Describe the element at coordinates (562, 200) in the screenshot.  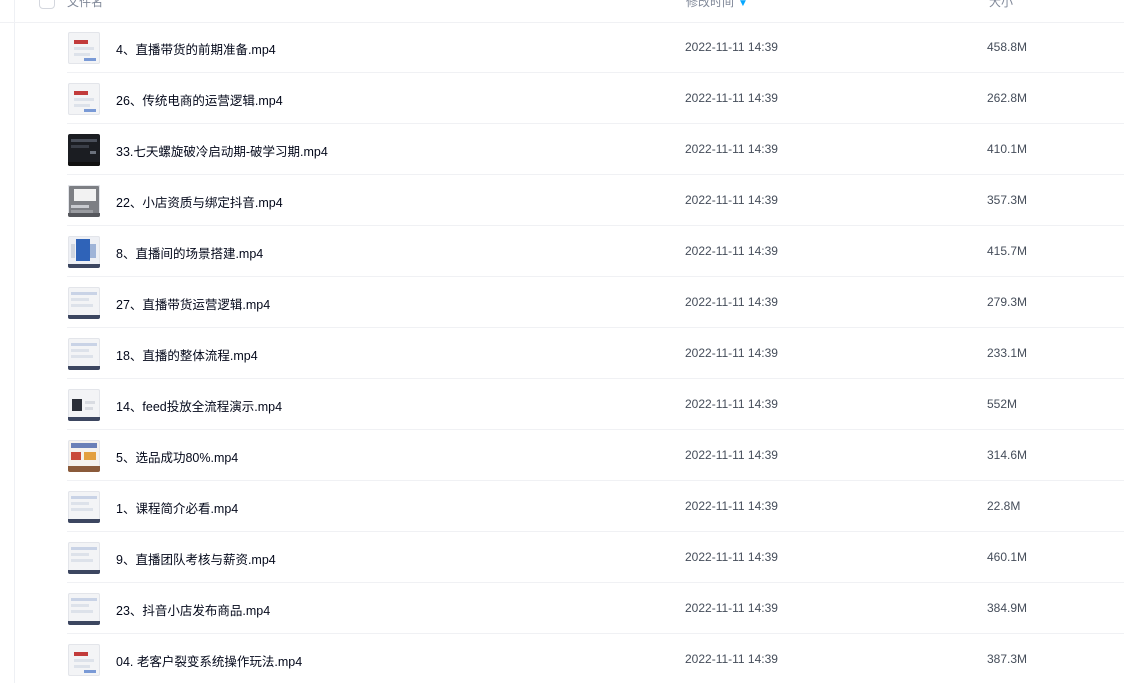
I see `file-row: 22、小店资质与绑定抖音.mp4 2022-11-11 14:39 357.3M` at that location.